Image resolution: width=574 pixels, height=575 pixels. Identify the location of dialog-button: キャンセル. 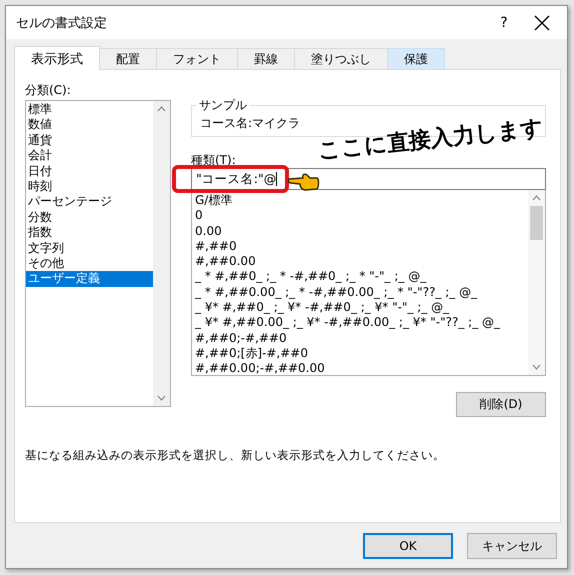
(512, 546).